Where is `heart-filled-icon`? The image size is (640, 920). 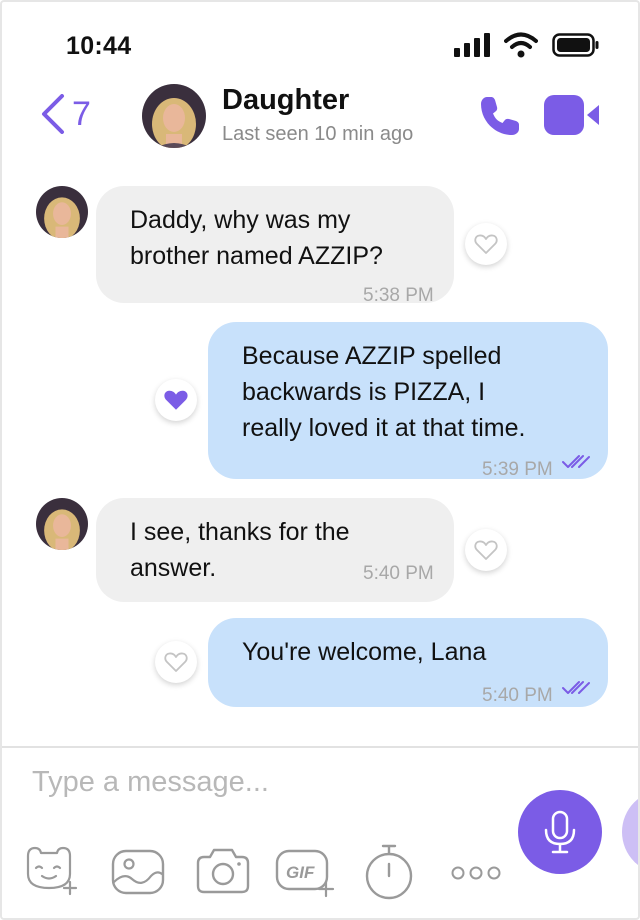
heart-filled-icon is located at coordinates (176, 400).